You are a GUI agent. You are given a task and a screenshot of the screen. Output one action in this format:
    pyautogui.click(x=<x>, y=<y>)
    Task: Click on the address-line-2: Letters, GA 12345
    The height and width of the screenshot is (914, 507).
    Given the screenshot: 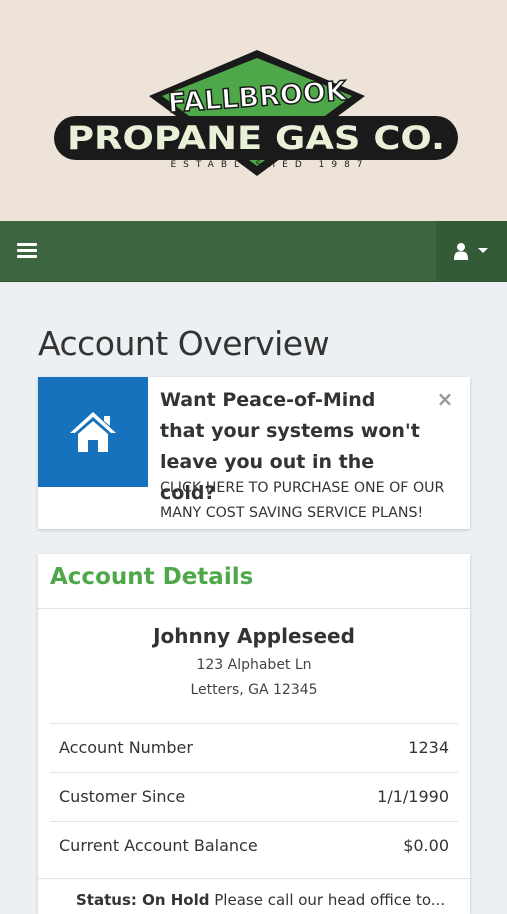 What is the action you would take?
    pyautogui.click(x=254, y=690)
    